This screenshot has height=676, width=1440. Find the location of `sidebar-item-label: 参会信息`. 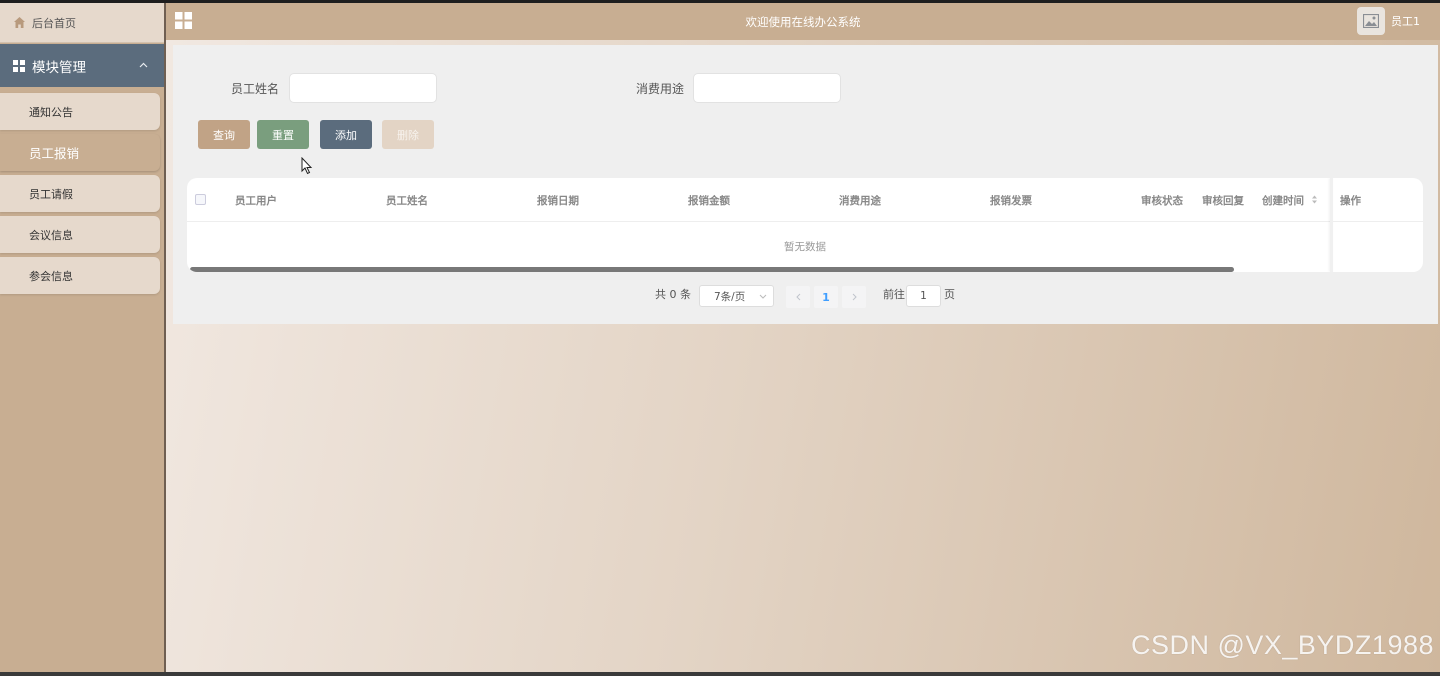

sidebar-item-label: 参会信息 is located at coordinates (51, 276).